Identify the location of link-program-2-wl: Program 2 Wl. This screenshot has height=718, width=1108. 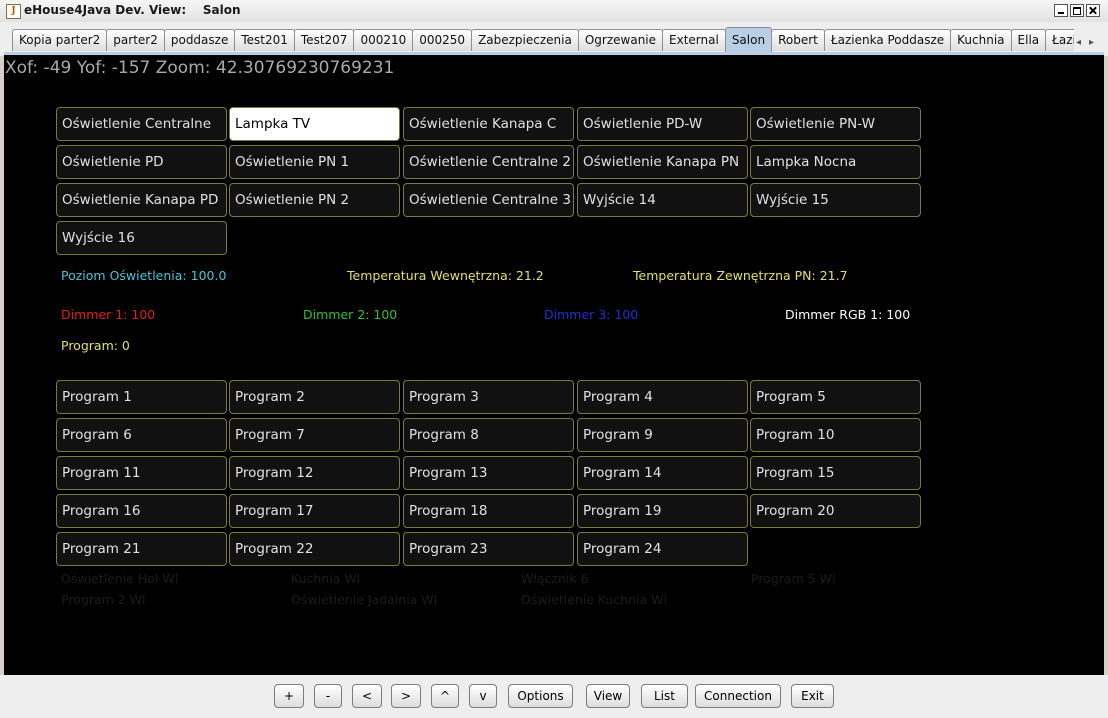
(103, 599).